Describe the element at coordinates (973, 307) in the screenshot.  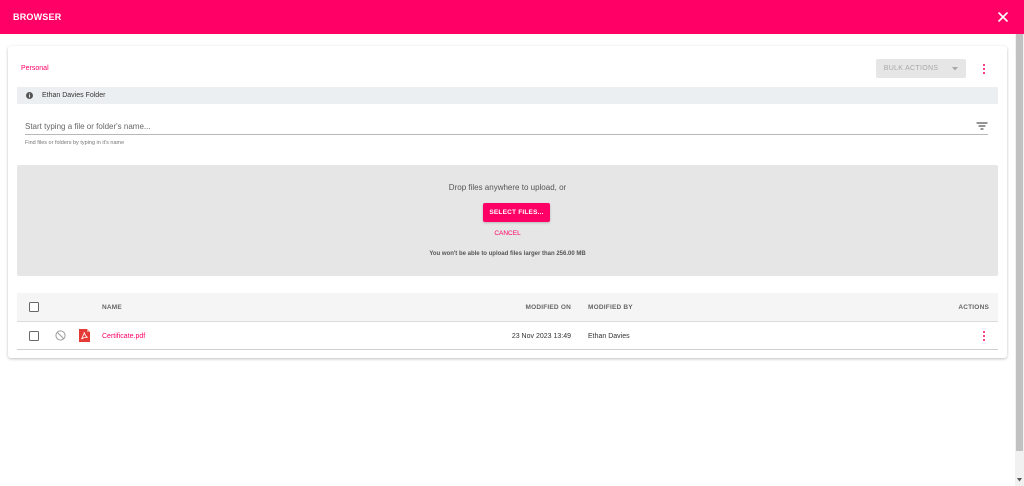
I see `column-header-actions: ACTIONS` at that location.